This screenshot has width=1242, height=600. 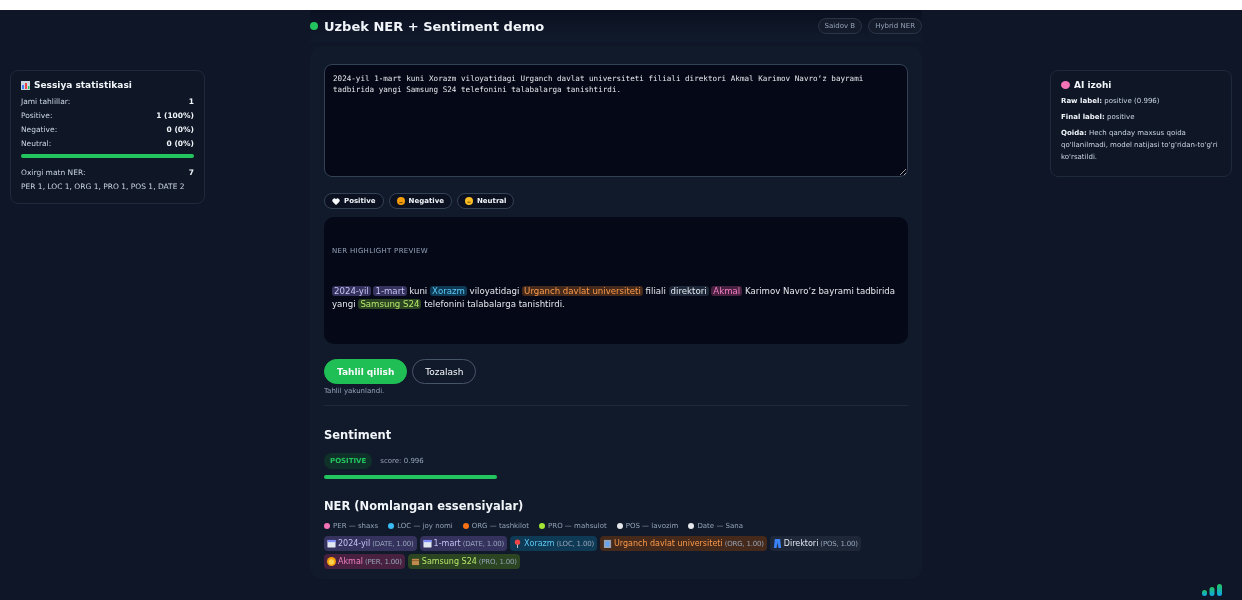 I want to click on app-title: Uzbek NER + Sentiment demo, so click(x=435, y=26).